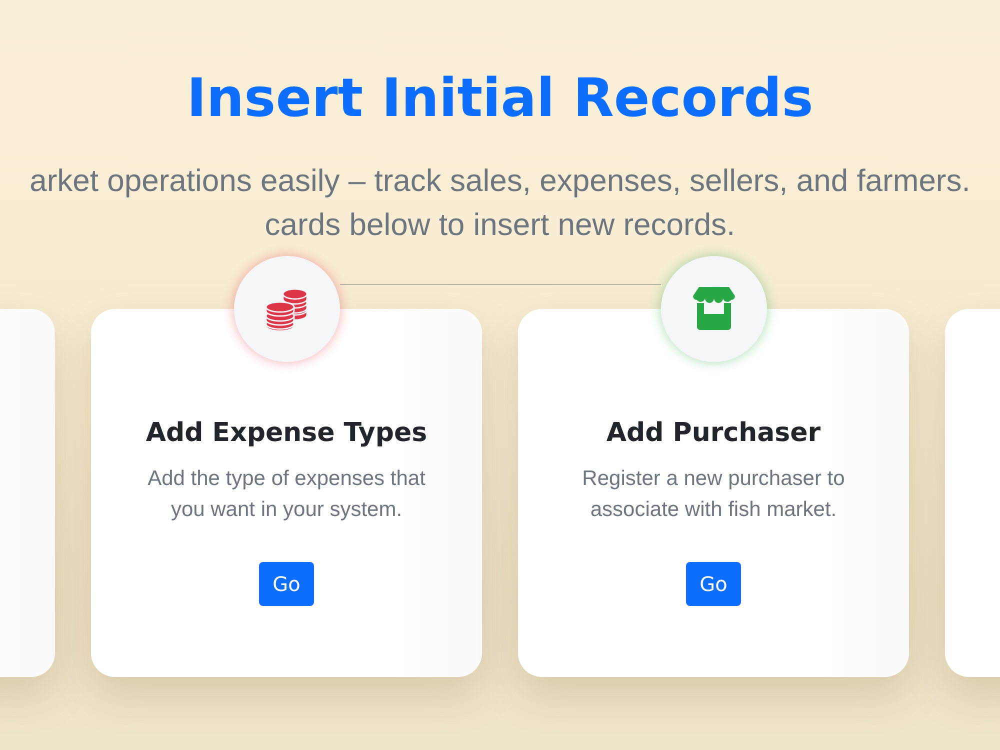  I want to click on subtitle-text: cards below to insert new records., so click(500, 225).